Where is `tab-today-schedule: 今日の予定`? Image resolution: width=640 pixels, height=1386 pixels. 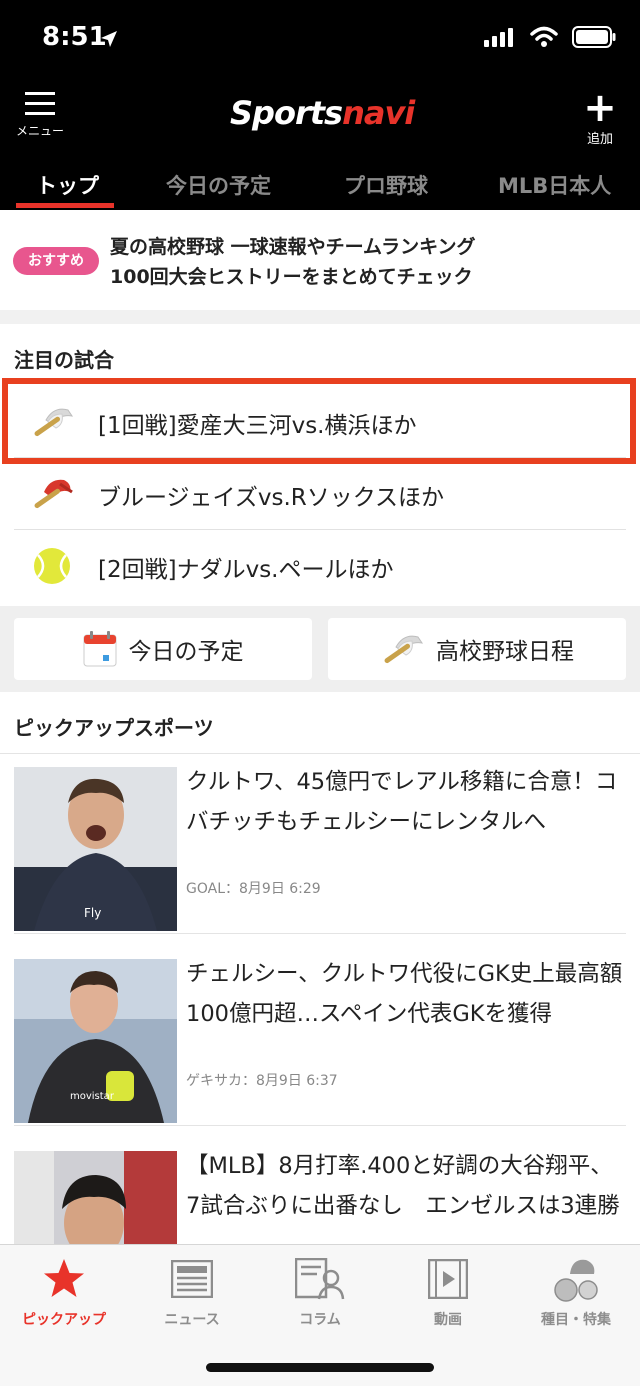
tab-today-schedule: 今日の予定 is located at coordinates (218, 185).